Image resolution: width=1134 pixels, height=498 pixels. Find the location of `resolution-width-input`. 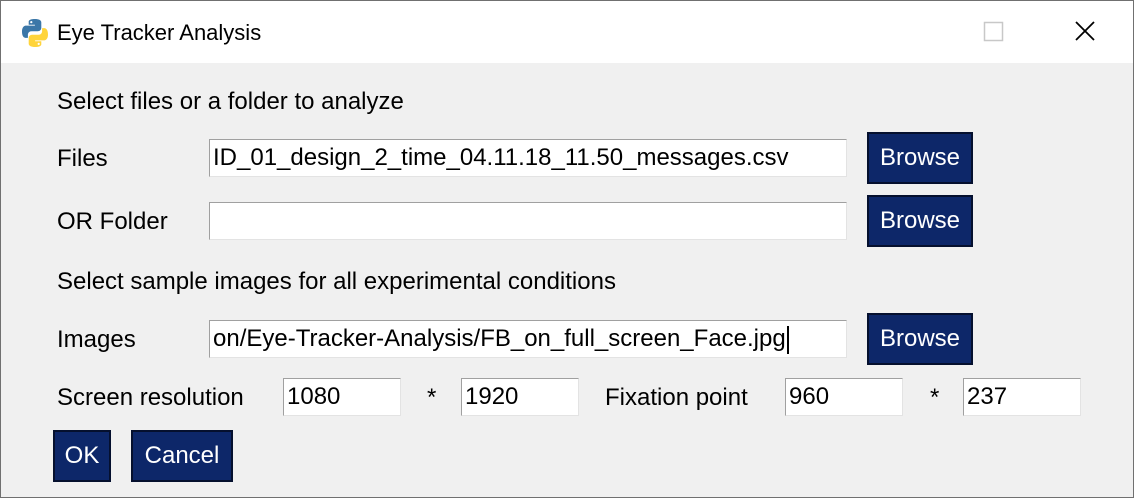

resolution-width-input is located at coordinates (342, 397).